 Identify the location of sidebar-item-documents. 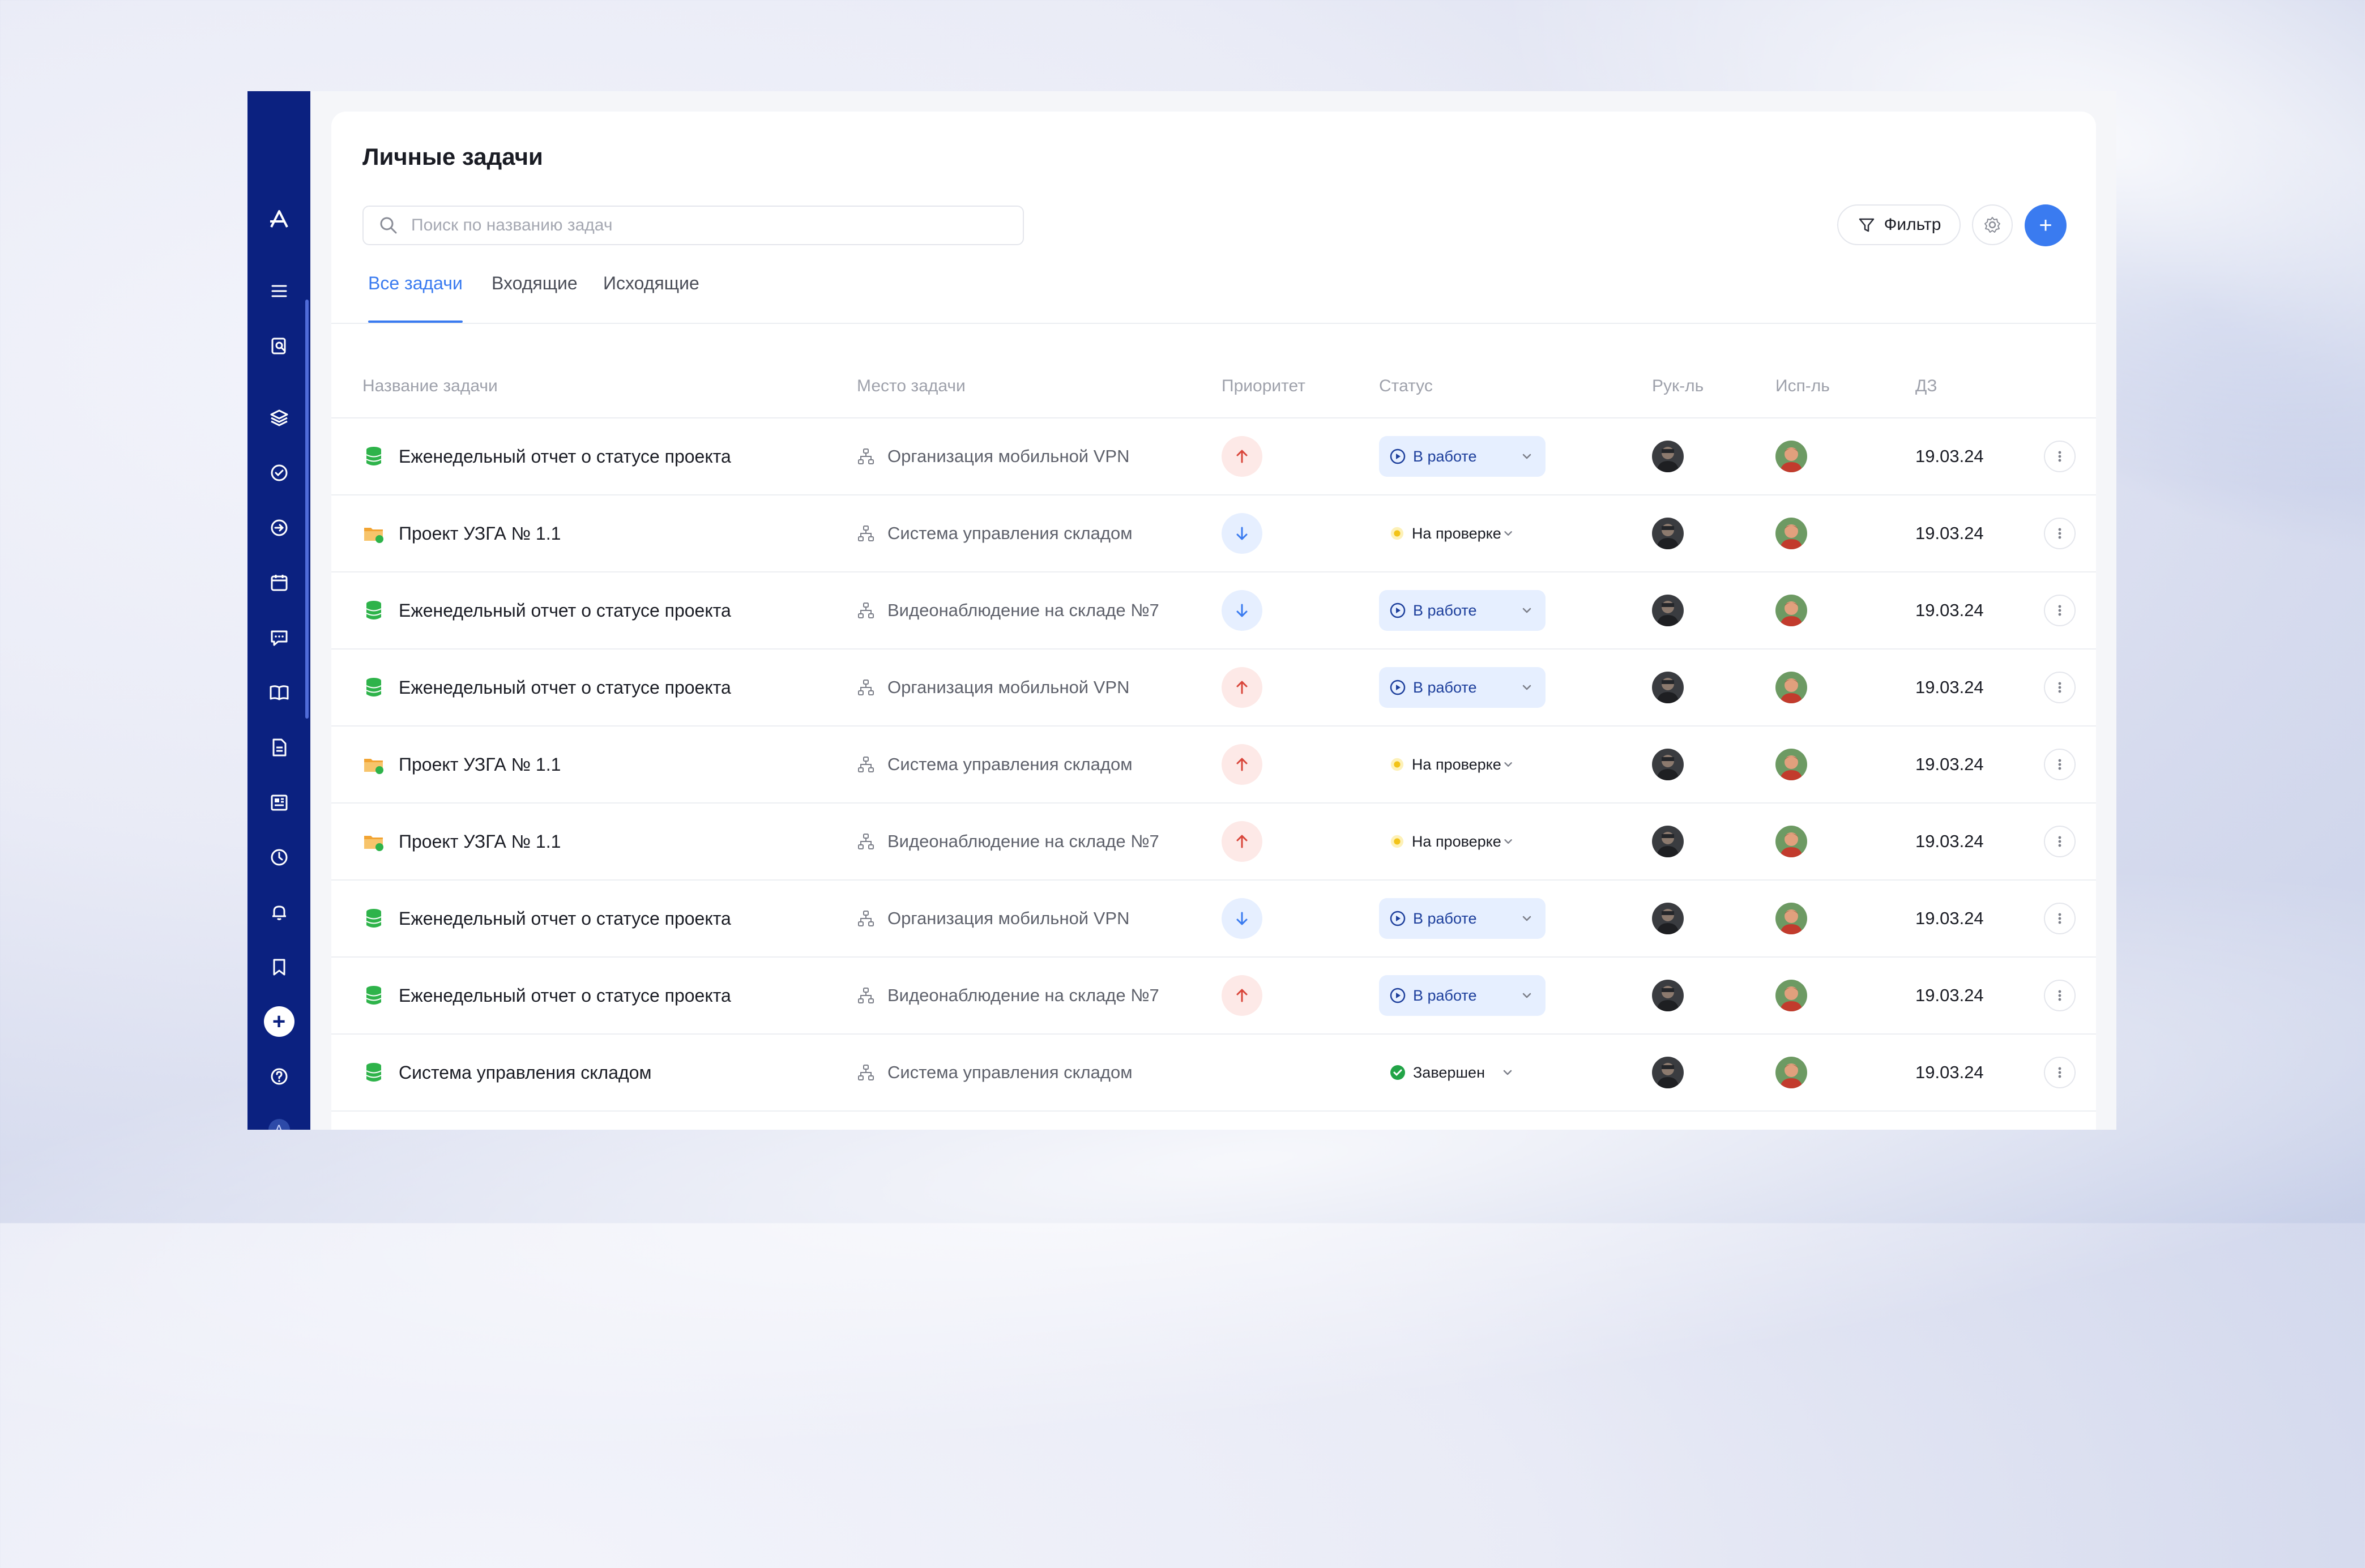
(279, 747).